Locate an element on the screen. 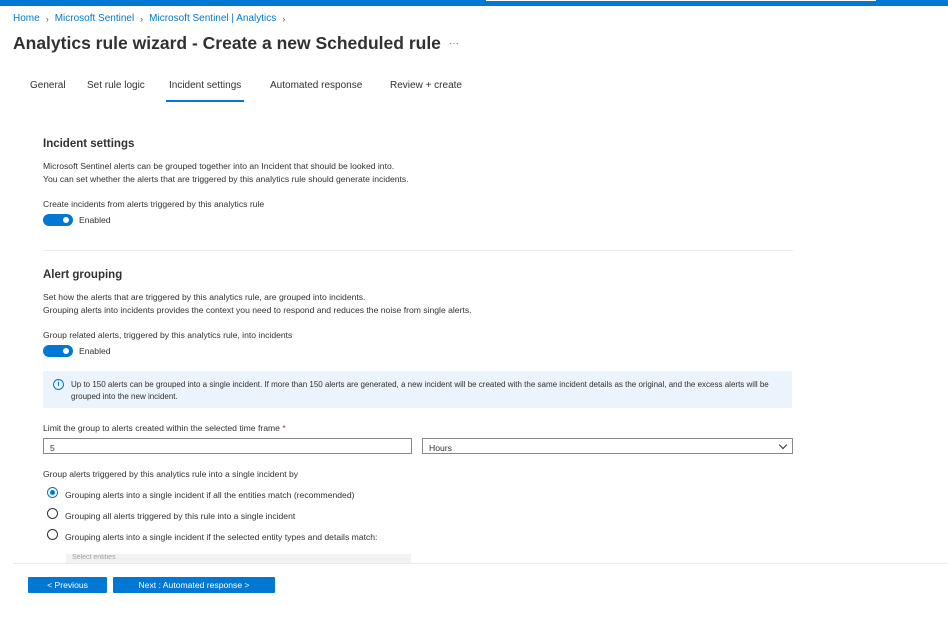 The width and height of the screenshot is (948, 632). group-related-alerts-toggle is located at coordinates (58, 351).